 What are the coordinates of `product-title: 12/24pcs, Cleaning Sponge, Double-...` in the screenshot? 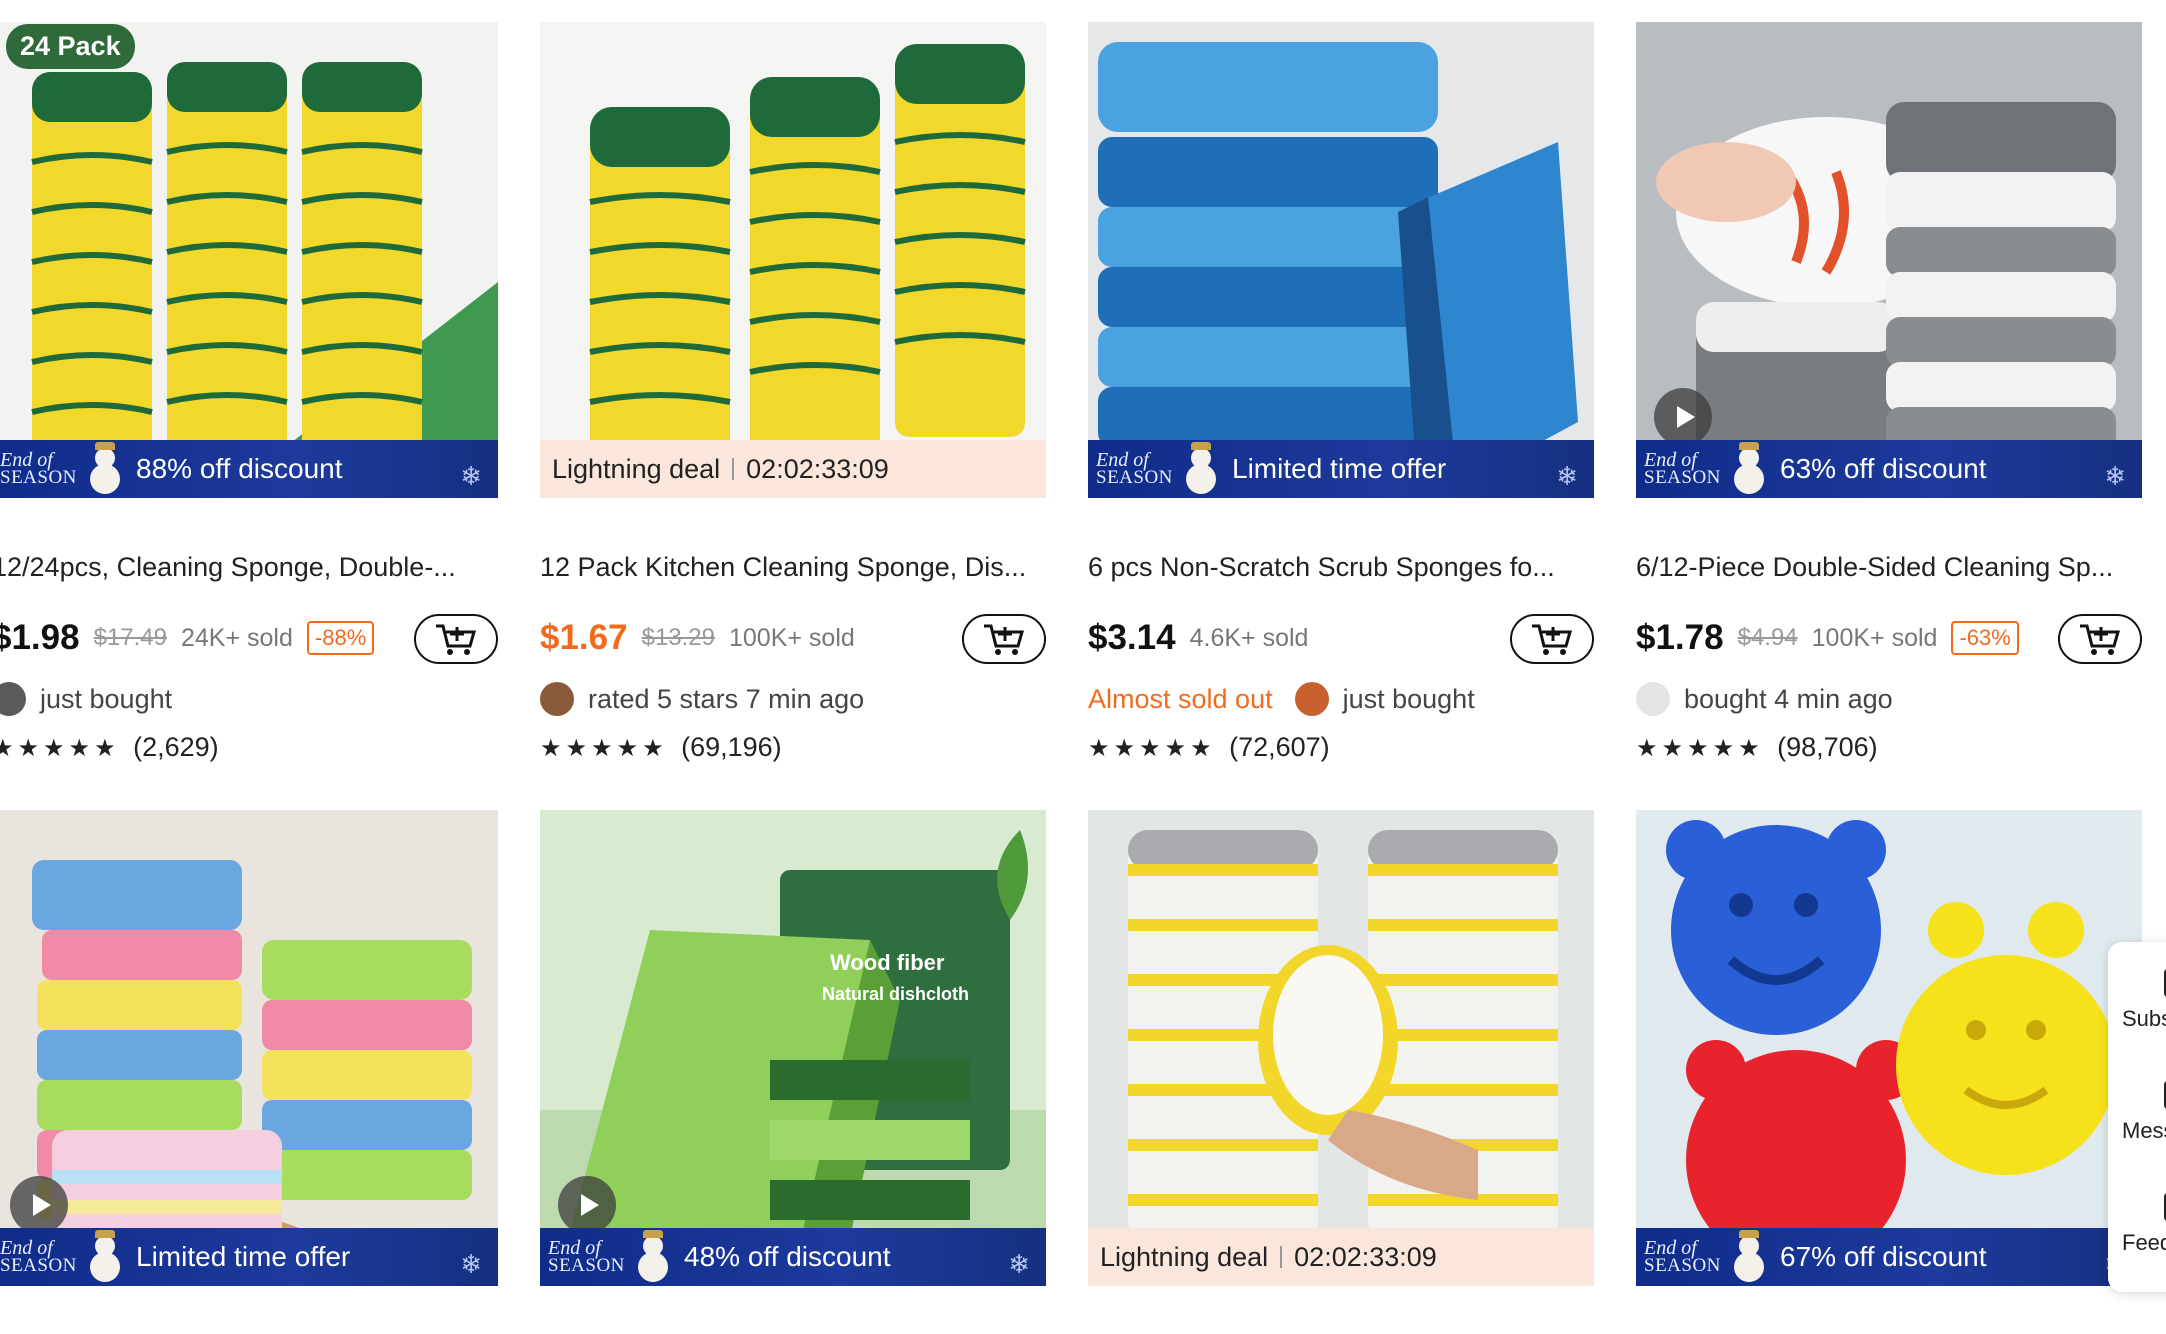 It's located at (249, 567).